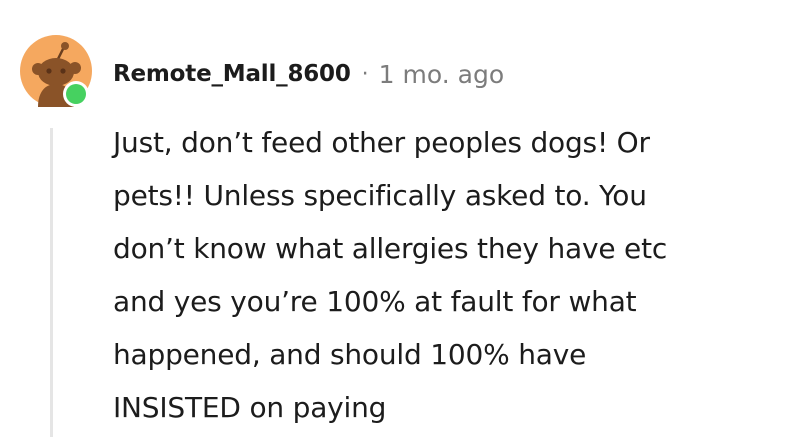 The width and height of the screenshot is (799, 437). I want to click on timestamp: 1 mo. ago, so click(441, 74).